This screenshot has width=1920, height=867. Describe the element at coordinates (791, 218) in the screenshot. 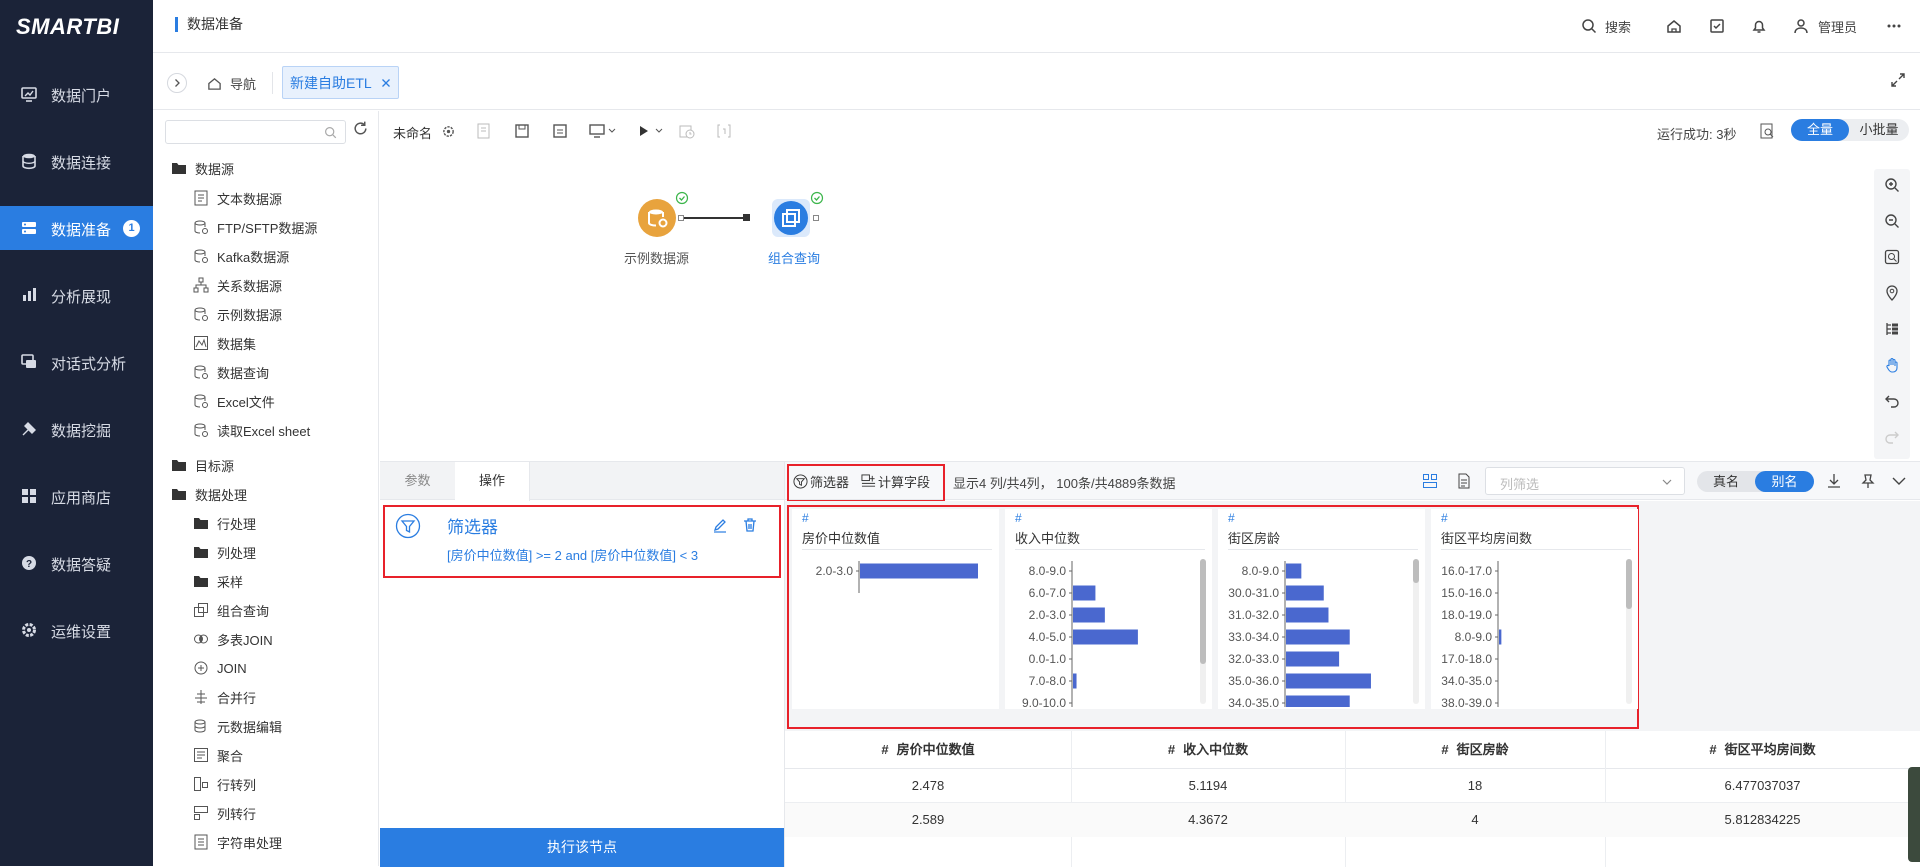

I see `node-combine-query` at that location.